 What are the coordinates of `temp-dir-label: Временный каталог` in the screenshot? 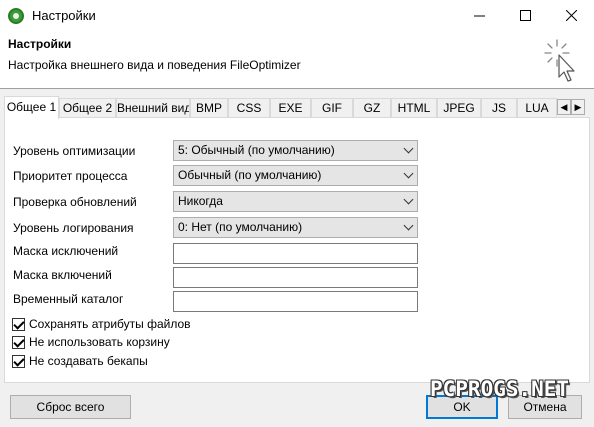 It's located at (68, 299).